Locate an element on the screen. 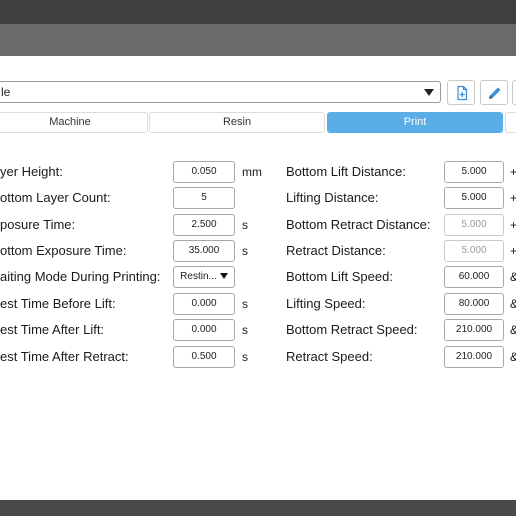 This screenshot has width=516, height=516. bottom-retract-distance-unit: + is located at coordinates (513, 225).